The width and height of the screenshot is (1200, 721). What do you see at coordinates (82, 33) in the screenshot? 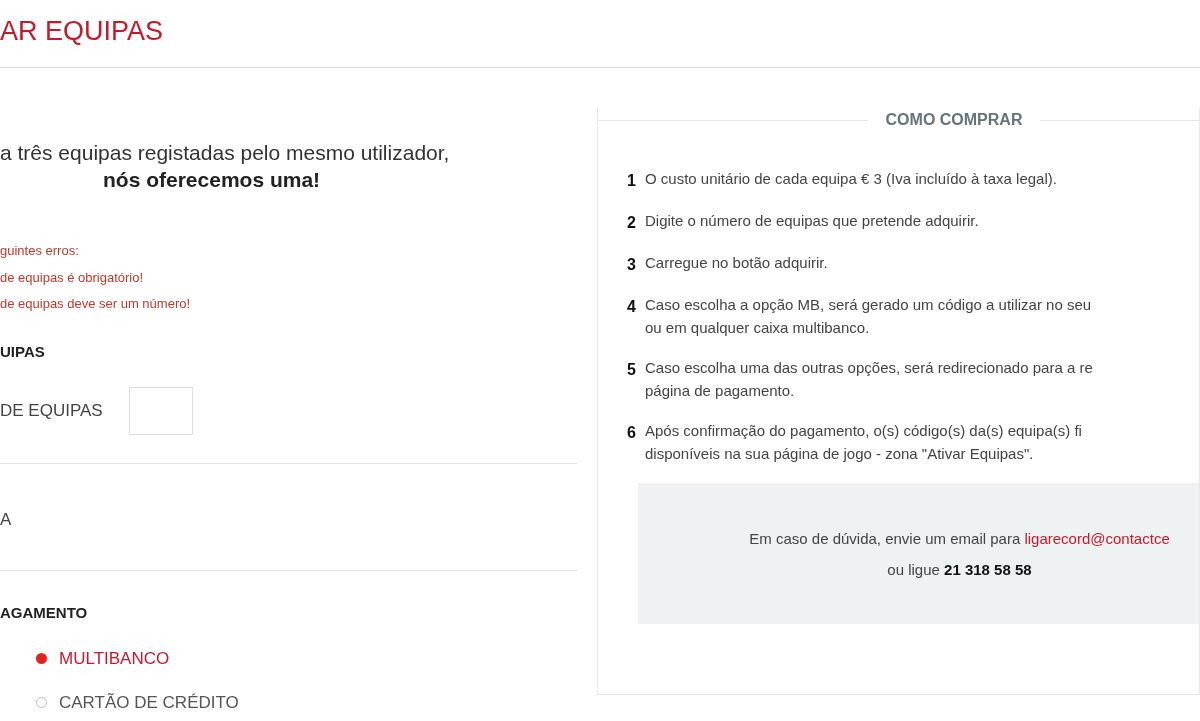
I see `page-title: AR EQUIPAS` at bounding box center [82, 33].